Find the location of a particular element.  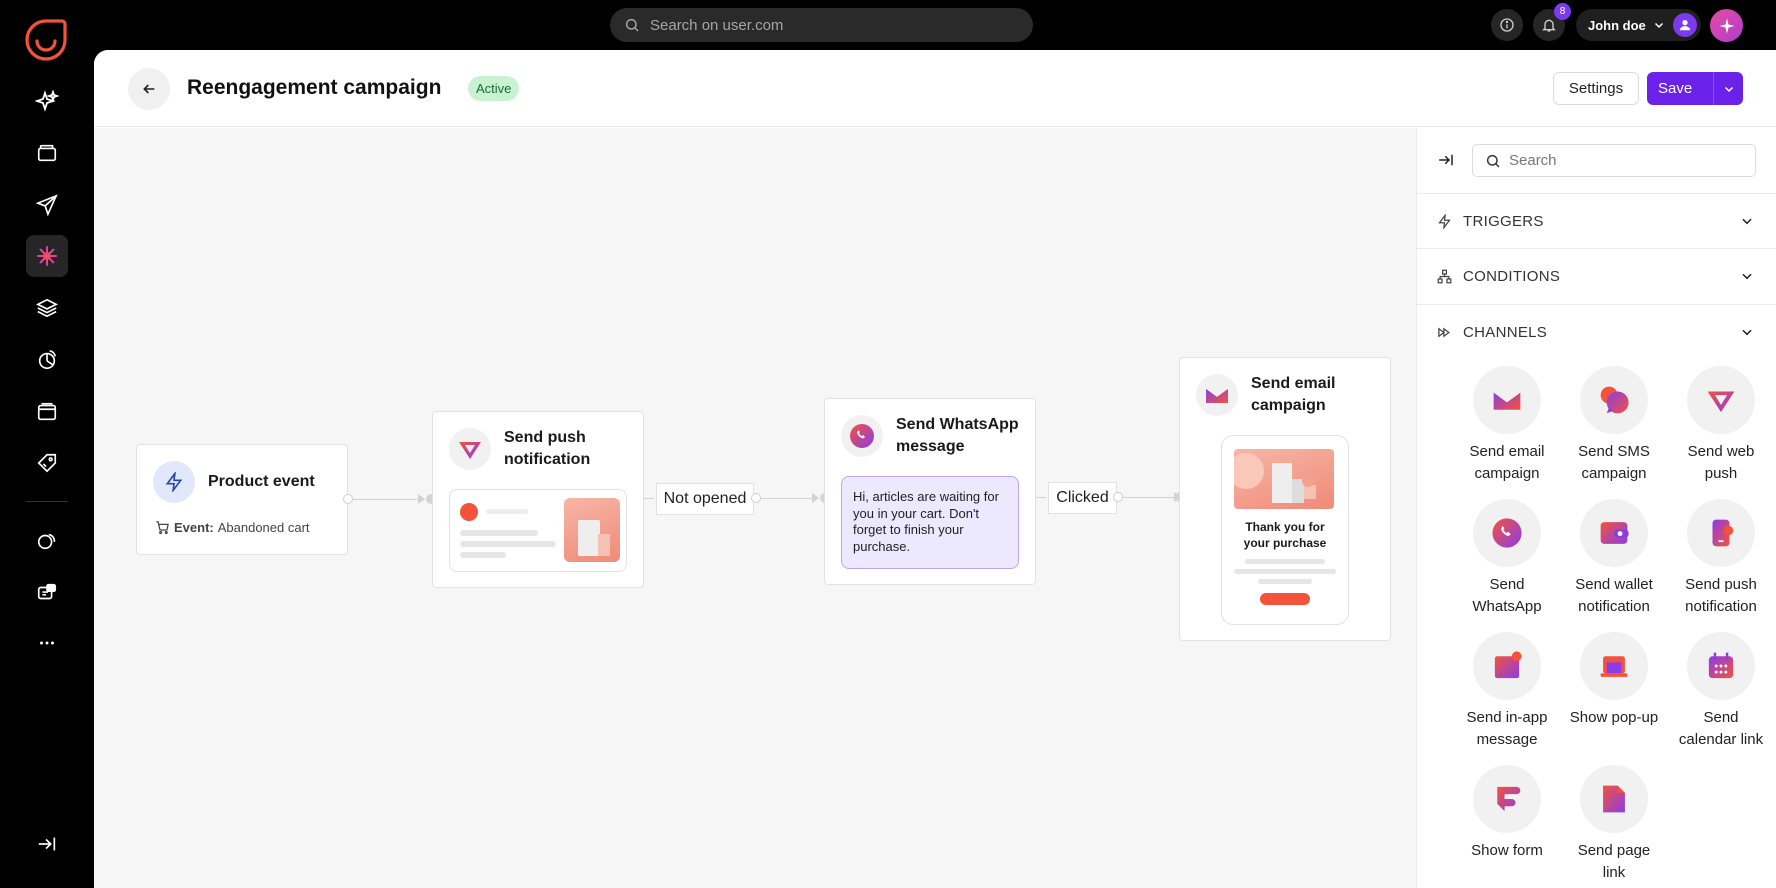

channel-send-web-push: Send web push is located at coordinates (1721, 425).